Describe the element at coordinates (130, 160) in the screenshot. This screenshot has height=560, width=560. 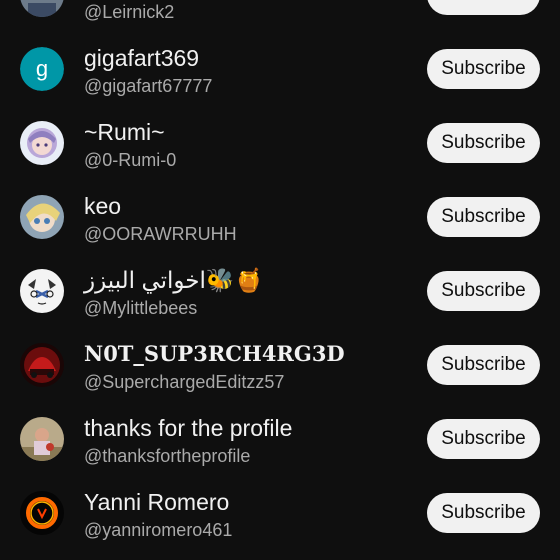
I see `channel-handle: @0-Rumi-0` at that location.